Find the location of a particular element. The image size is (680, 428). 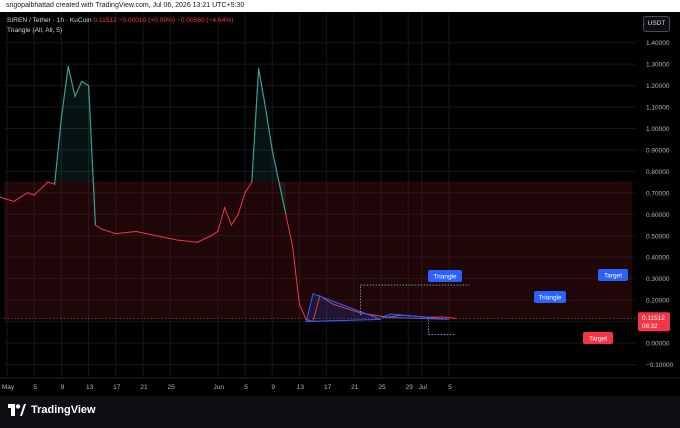

price-tick-label: 0.90000 is located at coordinates (658, 150).